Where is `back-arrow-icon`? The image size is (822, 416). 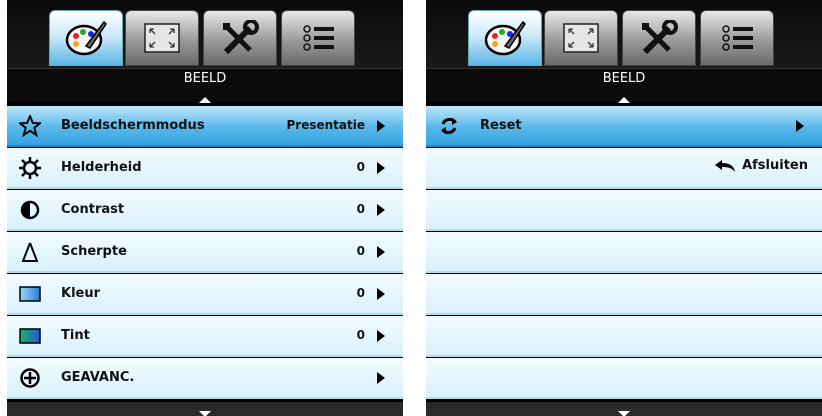
back-arrow-icon is located at coordinates (725, 165).